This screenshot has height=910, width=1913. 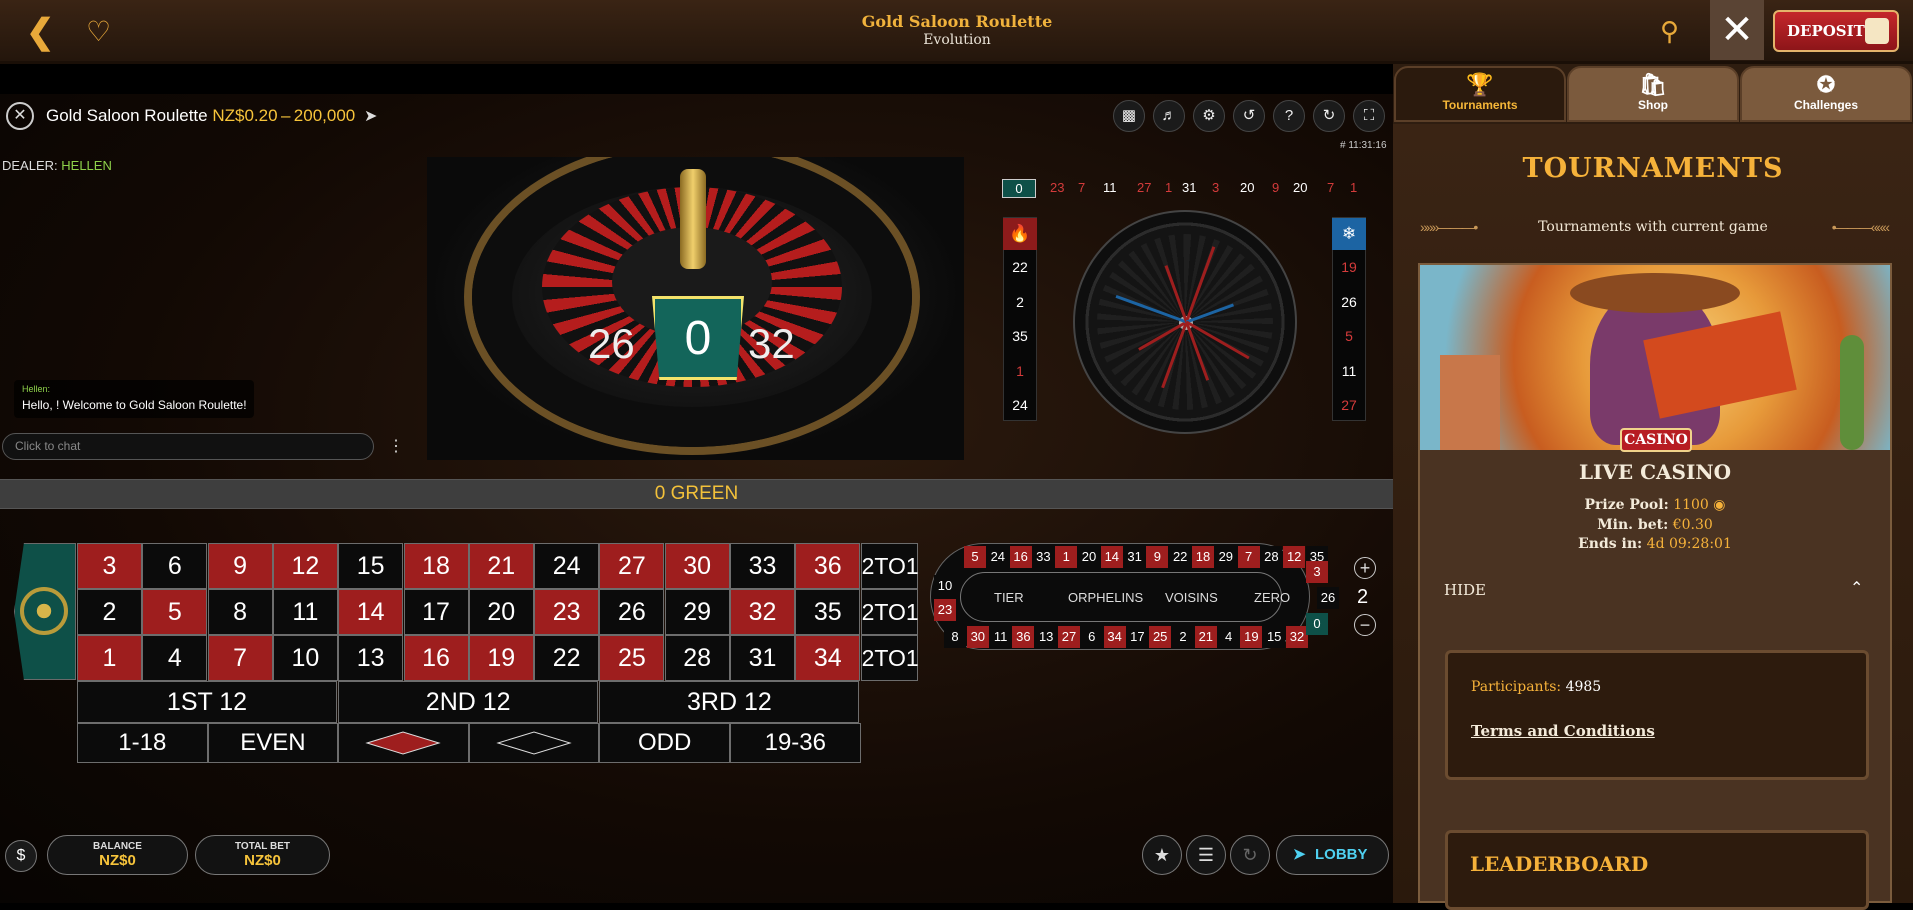 I want to click on number-cell: 17, so click(x=436, y=612).